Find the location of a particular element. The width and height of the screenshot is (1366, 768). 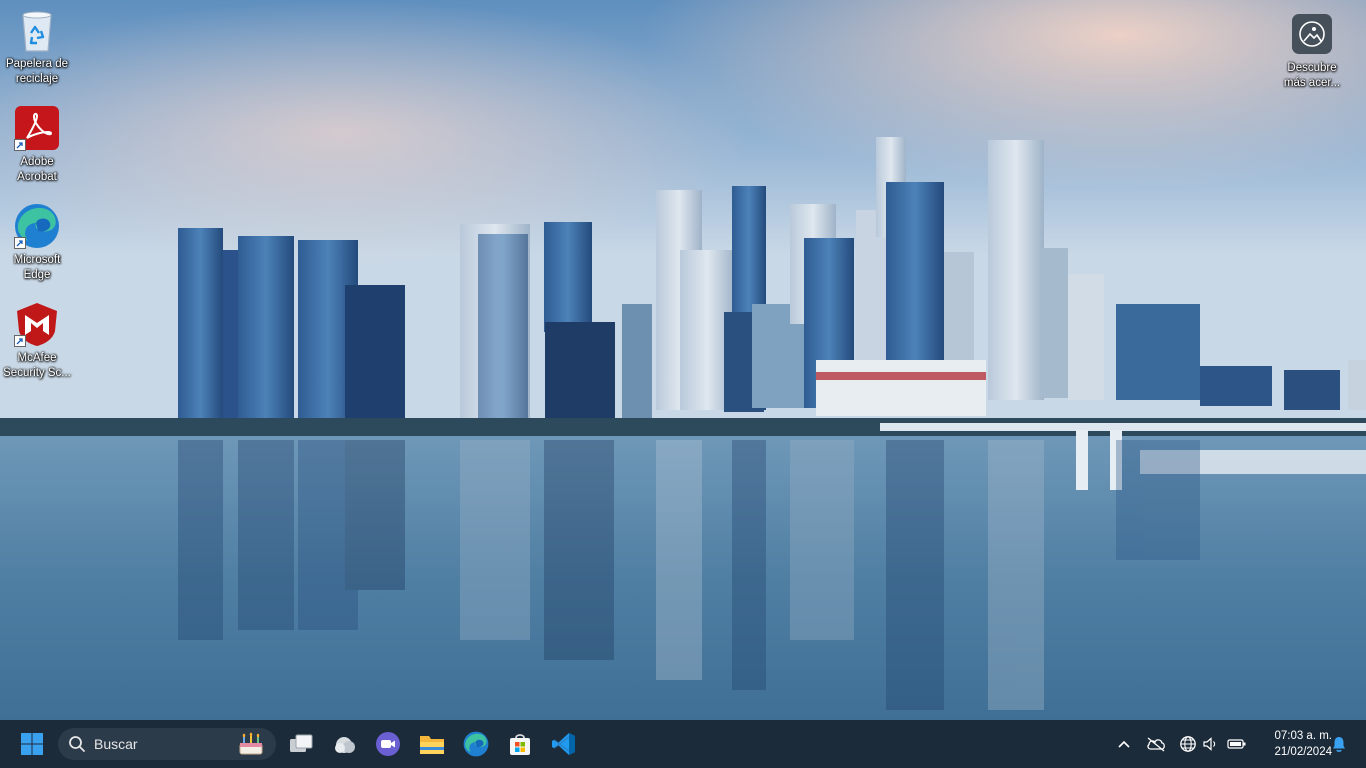

volume-button is located at coordinates (1211, 744).